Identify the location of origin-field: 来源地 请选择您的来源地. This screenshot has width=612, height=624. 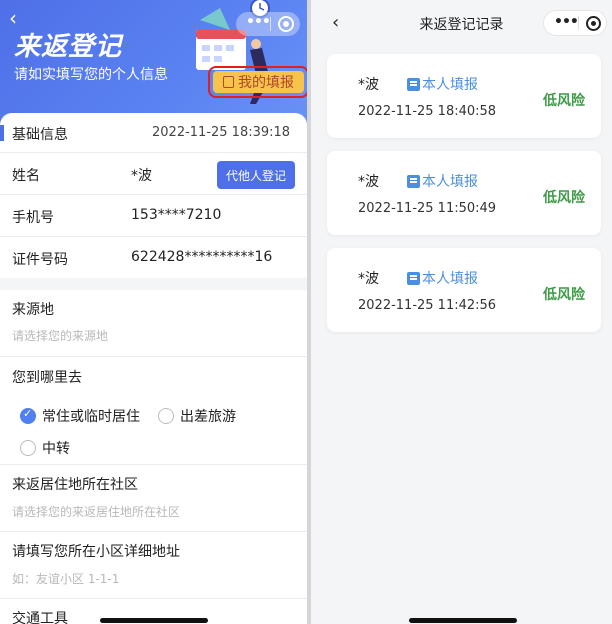
(153, 323).